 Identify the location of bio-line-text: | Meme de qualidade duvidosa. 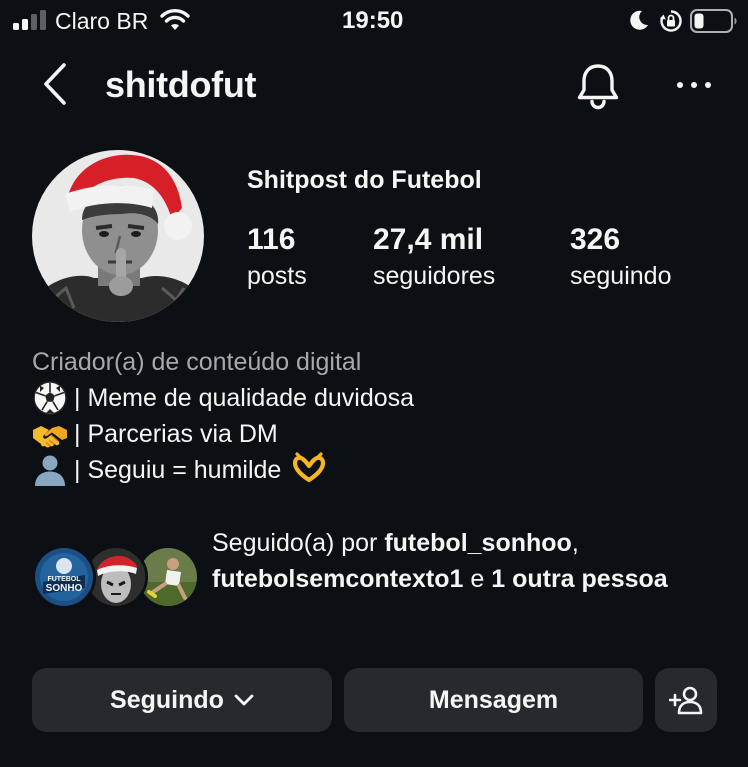
(244, 398).